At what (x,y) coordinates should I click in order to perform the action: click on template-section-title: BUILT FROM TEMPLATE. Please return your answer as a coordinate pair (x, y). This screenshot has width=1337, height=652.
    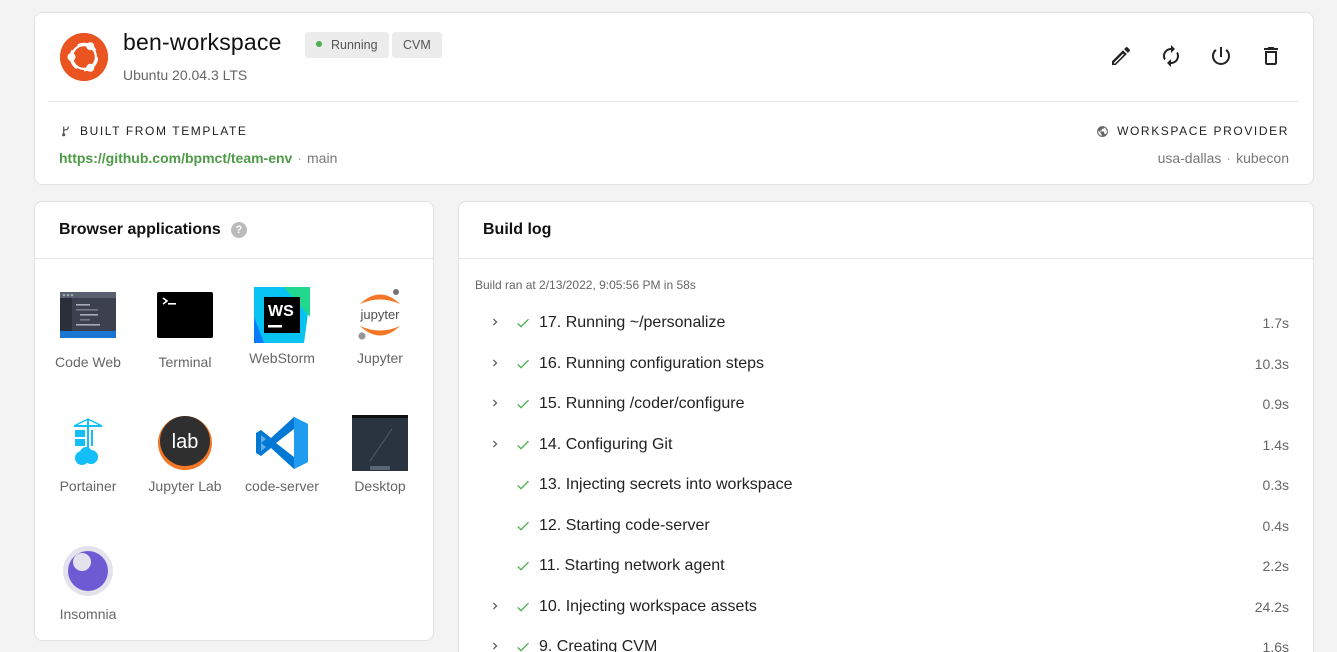
    Looking at the image, I should click on (153, 131).